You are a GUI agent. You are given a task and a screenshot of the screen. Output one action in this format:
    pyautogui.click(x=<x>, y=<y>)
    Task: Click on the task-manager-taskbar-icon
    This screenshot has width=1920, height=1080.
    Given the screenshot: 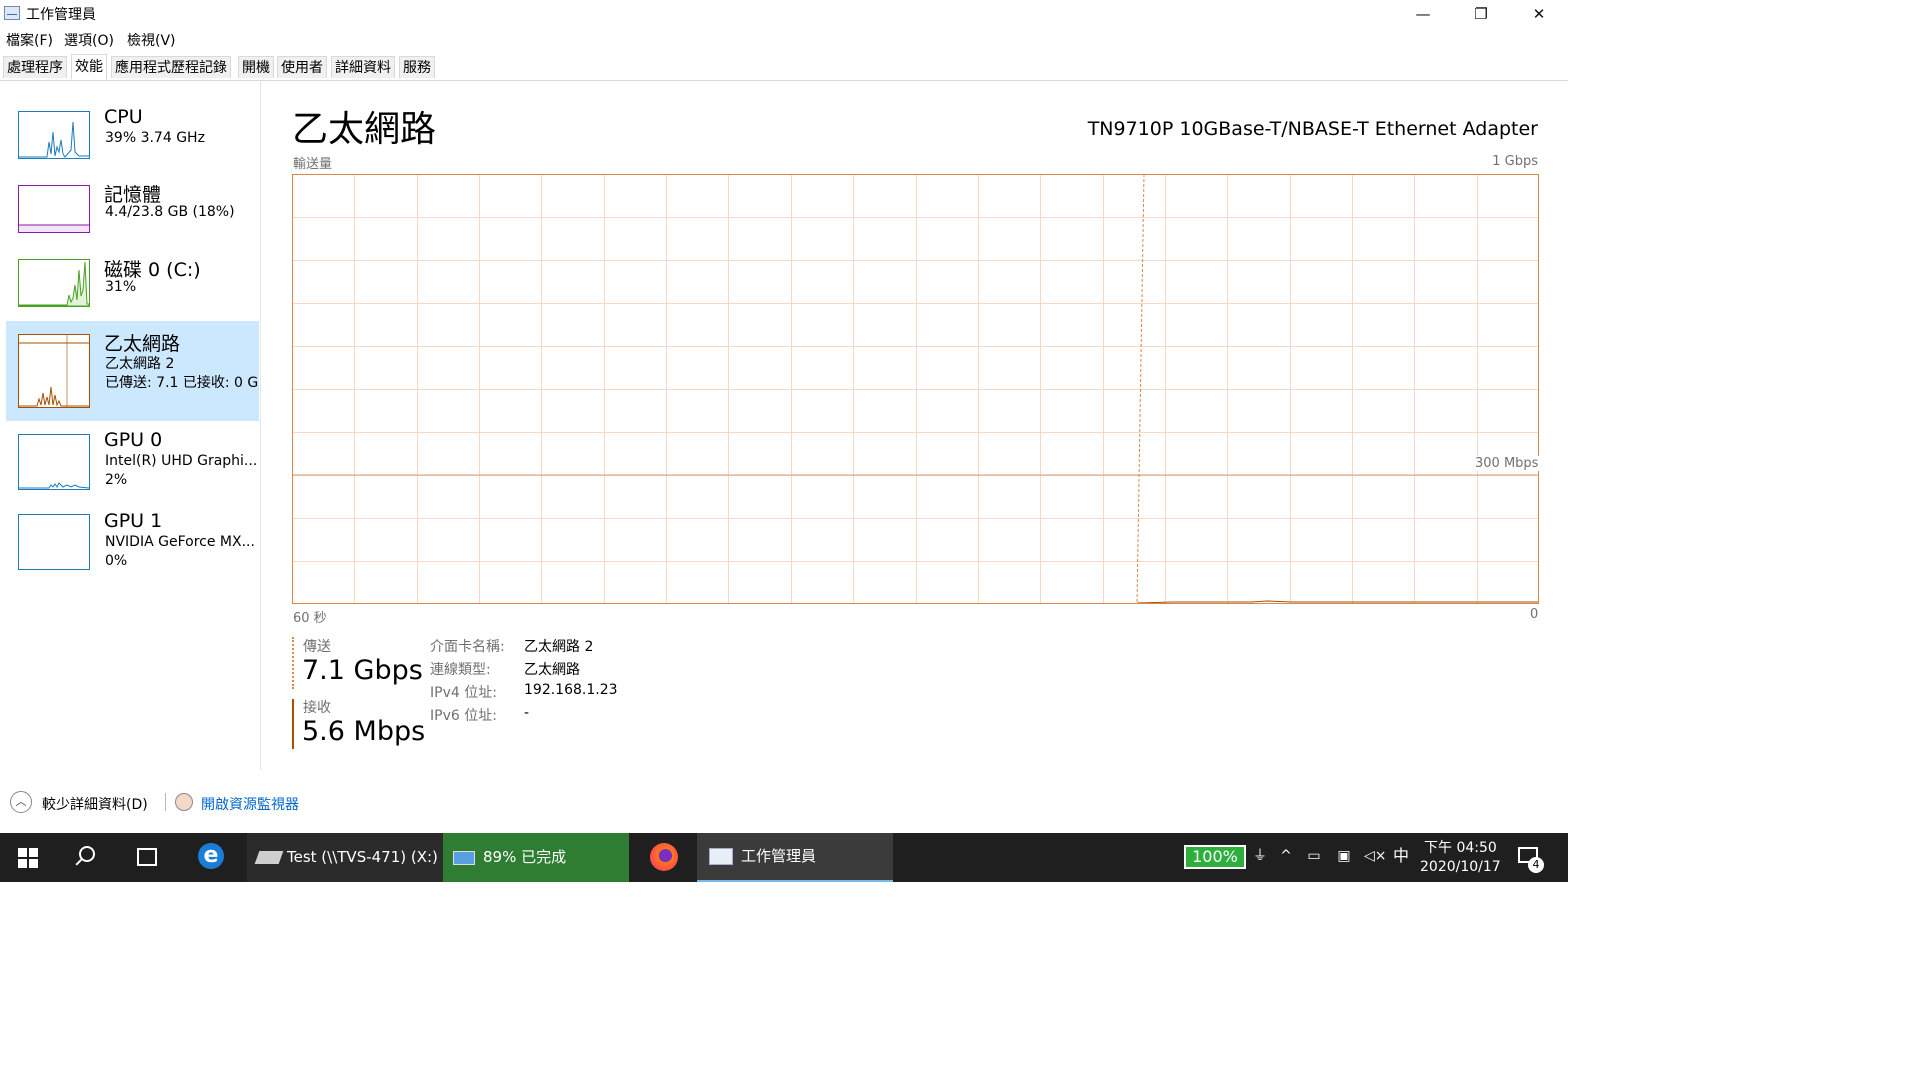 What is the action you would take?
    pyautogui.click(x=721, y=856)
    